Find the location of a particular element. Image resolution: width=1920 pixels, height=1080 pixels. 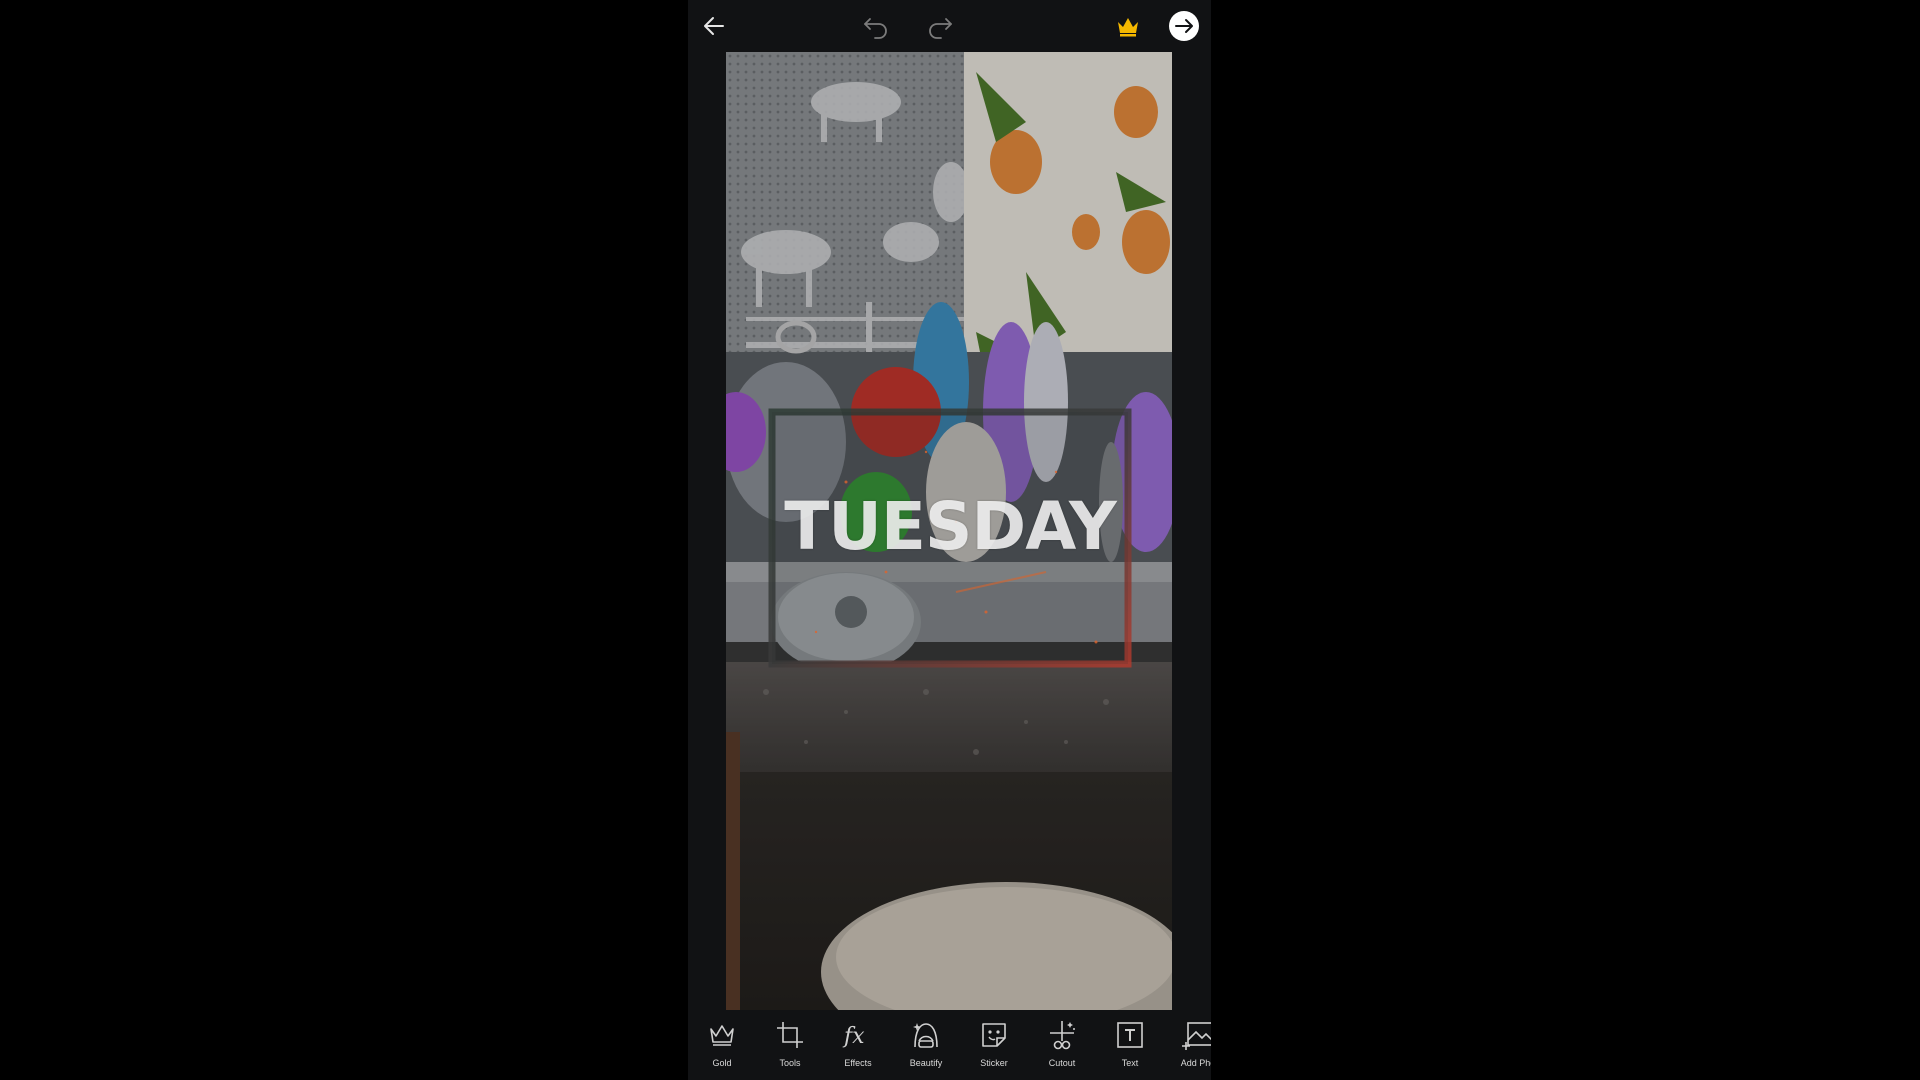

tool-label: Tools is located at coordinates (790, 1063).